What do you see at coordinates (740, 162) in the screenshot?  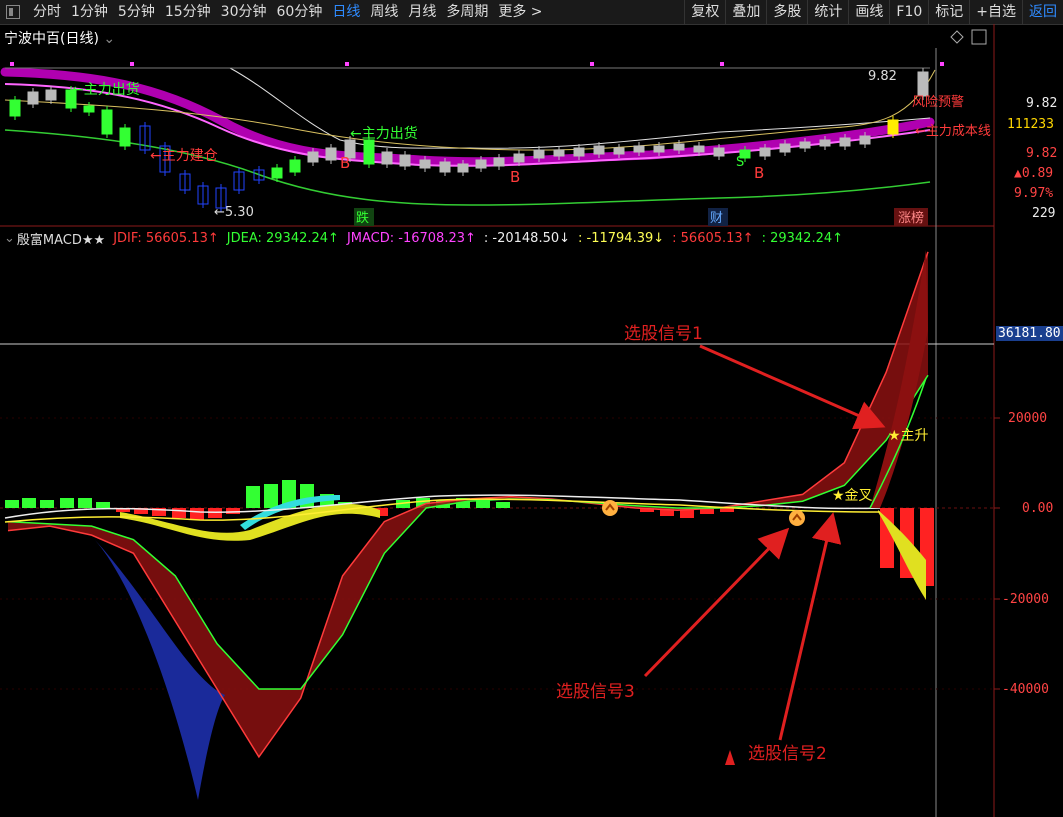 I see `signal-s: S` at bounding box center [740, 162].